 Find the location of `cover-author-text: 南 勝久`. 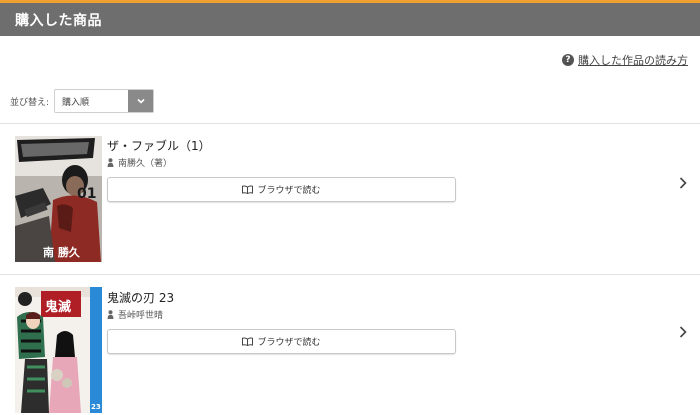

cover-author-text: 南 勝久 is located at coordinates (62, 252).